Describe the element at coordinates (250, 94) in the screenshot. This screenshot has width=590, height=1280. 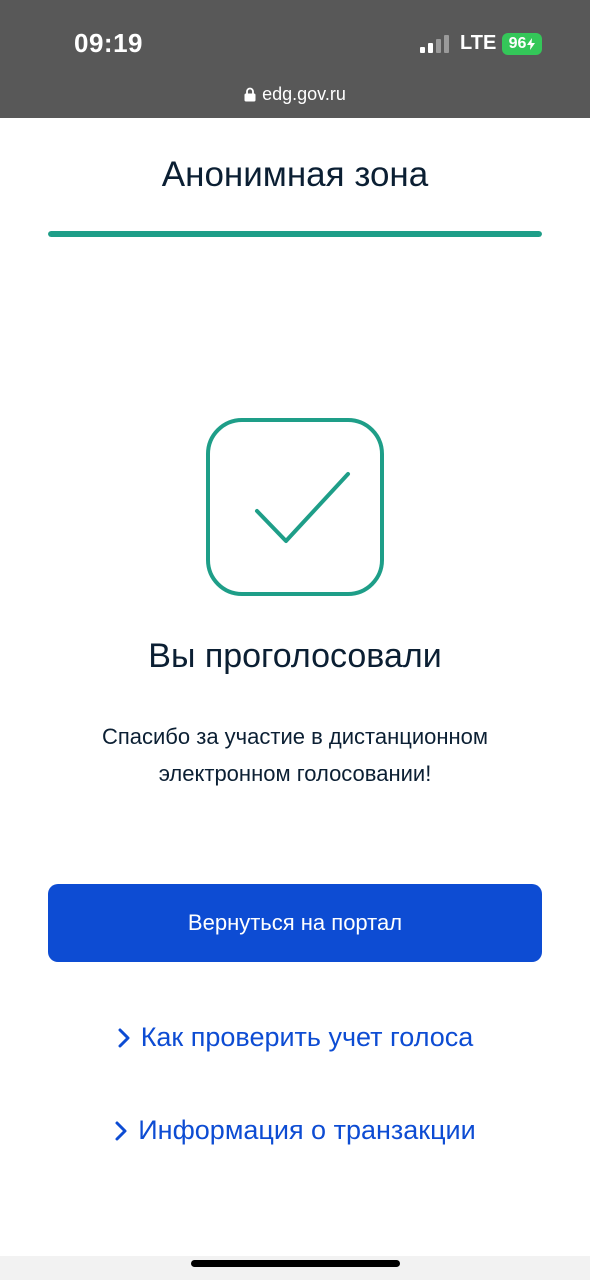
I see `lock-icon` at that location.